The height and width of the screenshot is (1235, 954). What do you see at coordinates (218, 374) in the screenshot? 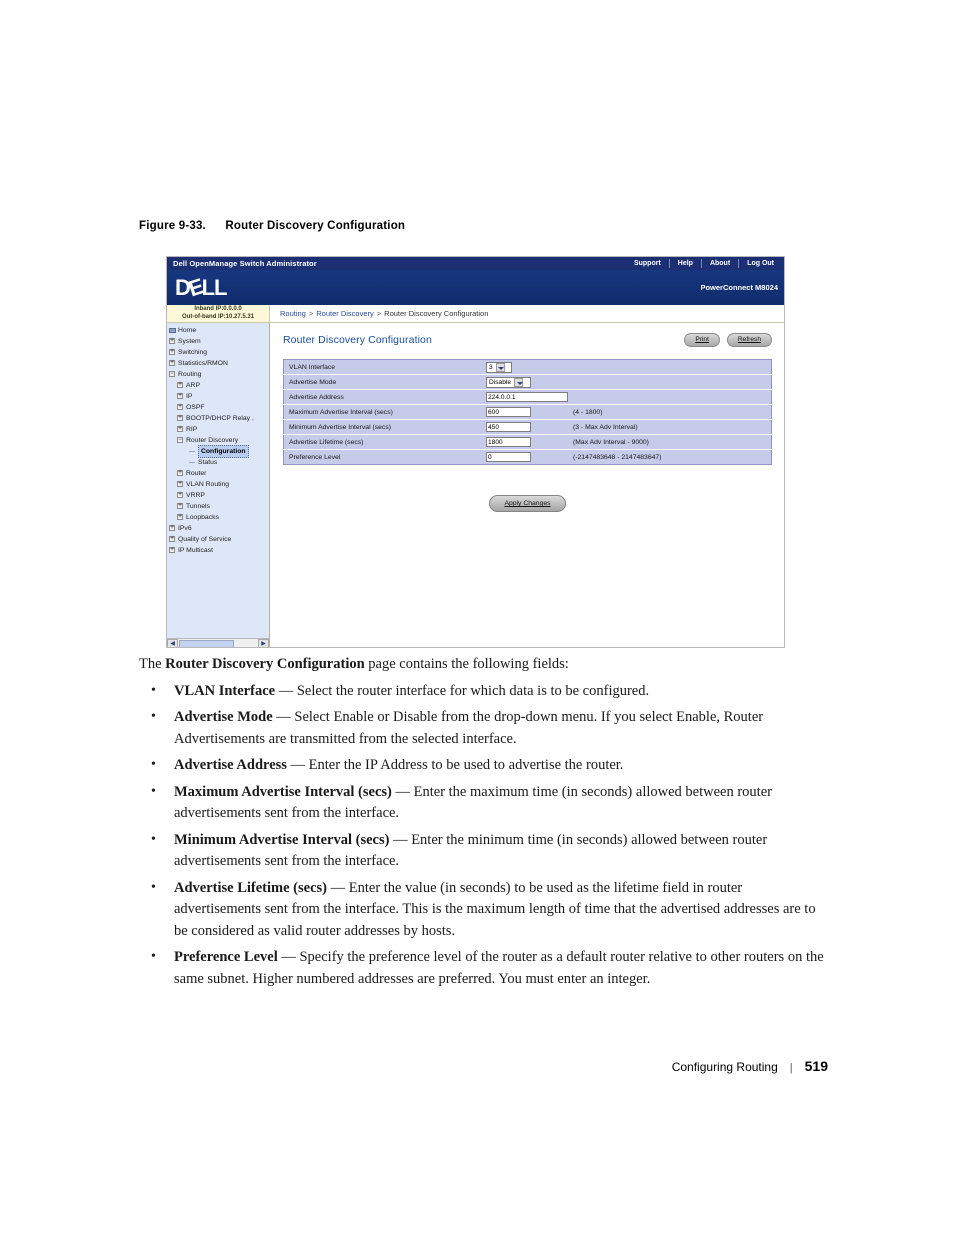
I see `sidebar-item-routing: Routing` at bounding box center [218, 374].